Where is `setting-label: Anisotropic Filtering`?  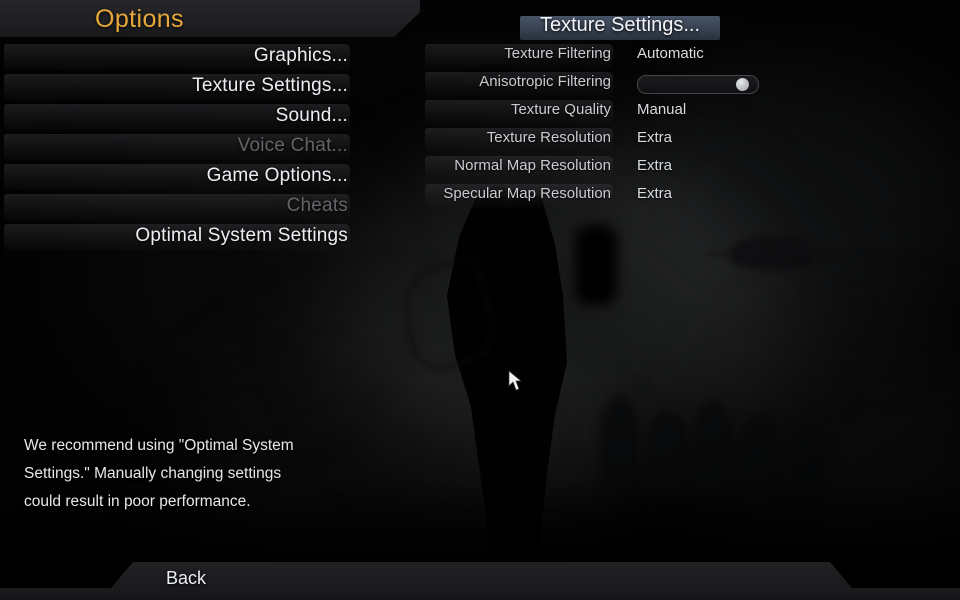
setting-label: Anisotropic Filtering is located at coordinates (545, 81).